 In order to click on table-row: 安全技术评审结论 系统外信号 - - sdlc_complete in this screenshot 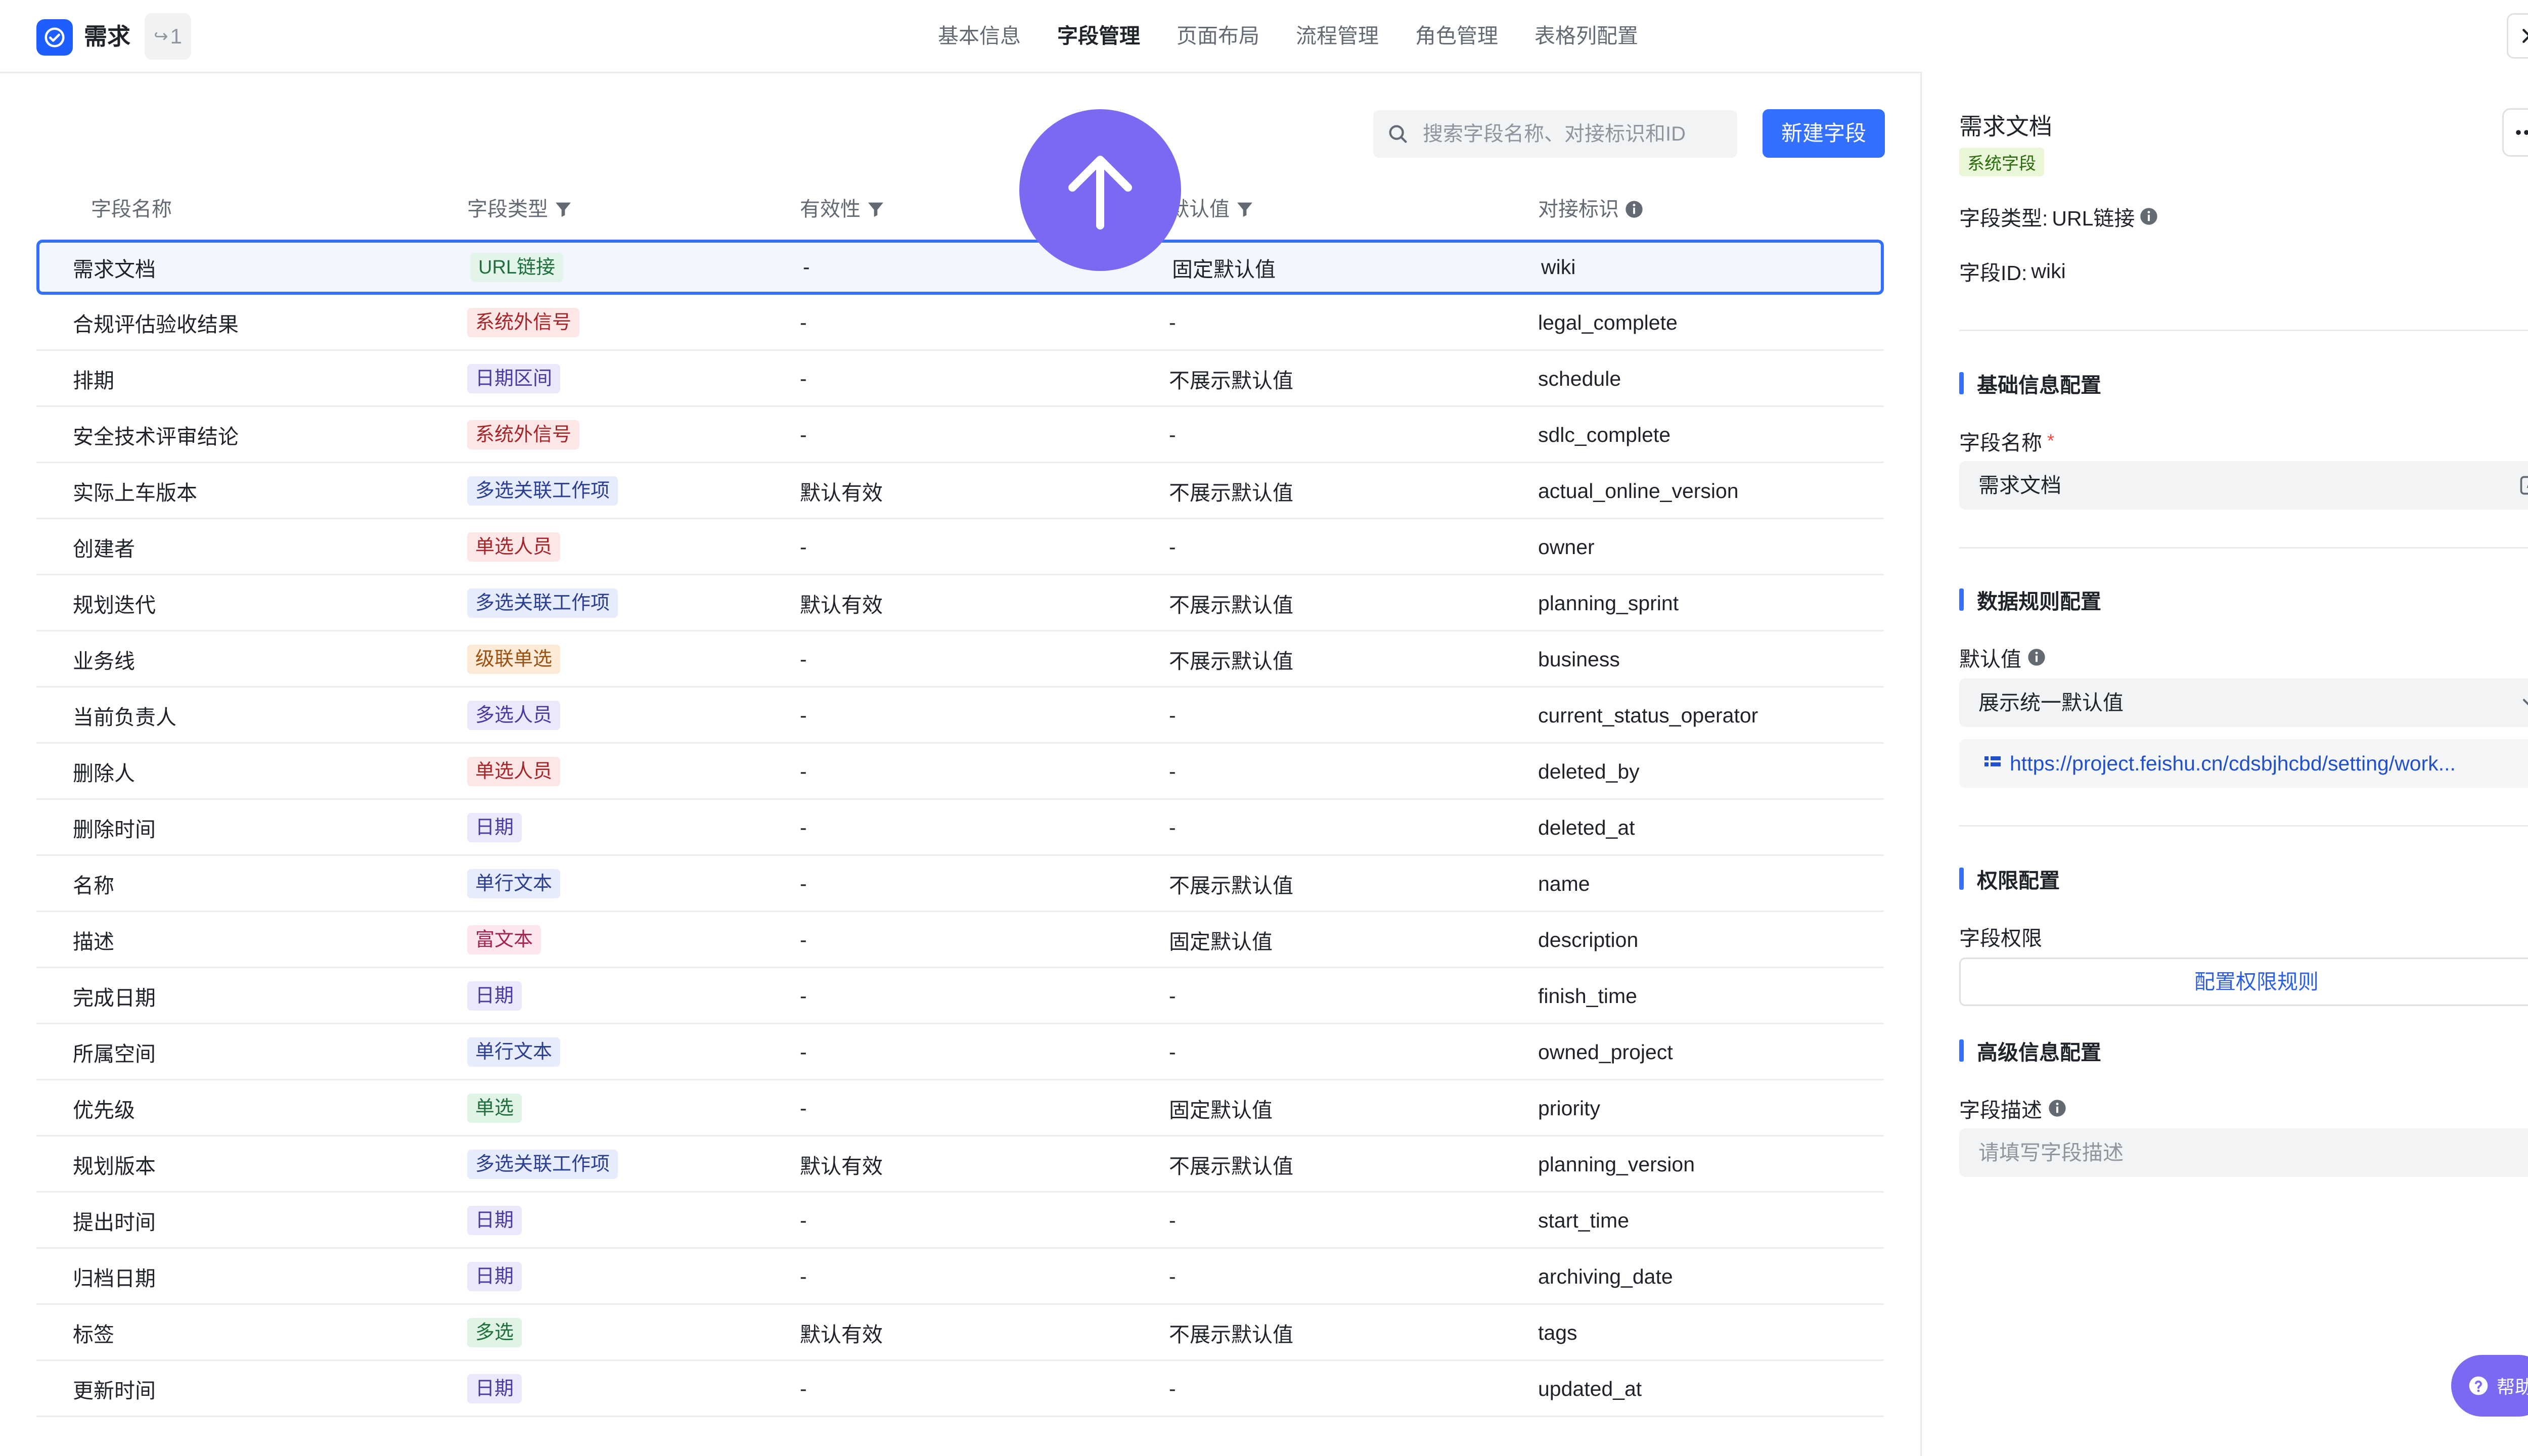, I will do `click(960, 435)`.